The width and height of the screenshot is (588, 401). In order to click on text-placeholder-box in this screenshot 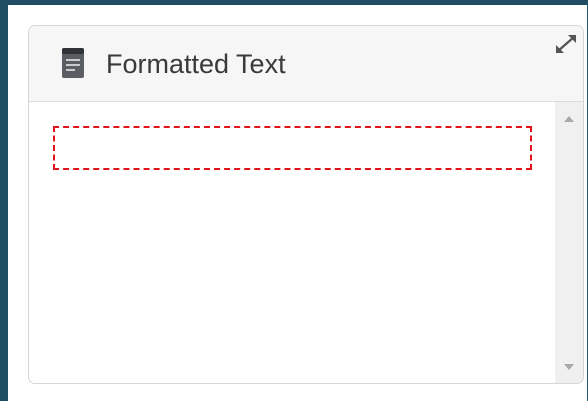, I will do `click(292, 148)`.